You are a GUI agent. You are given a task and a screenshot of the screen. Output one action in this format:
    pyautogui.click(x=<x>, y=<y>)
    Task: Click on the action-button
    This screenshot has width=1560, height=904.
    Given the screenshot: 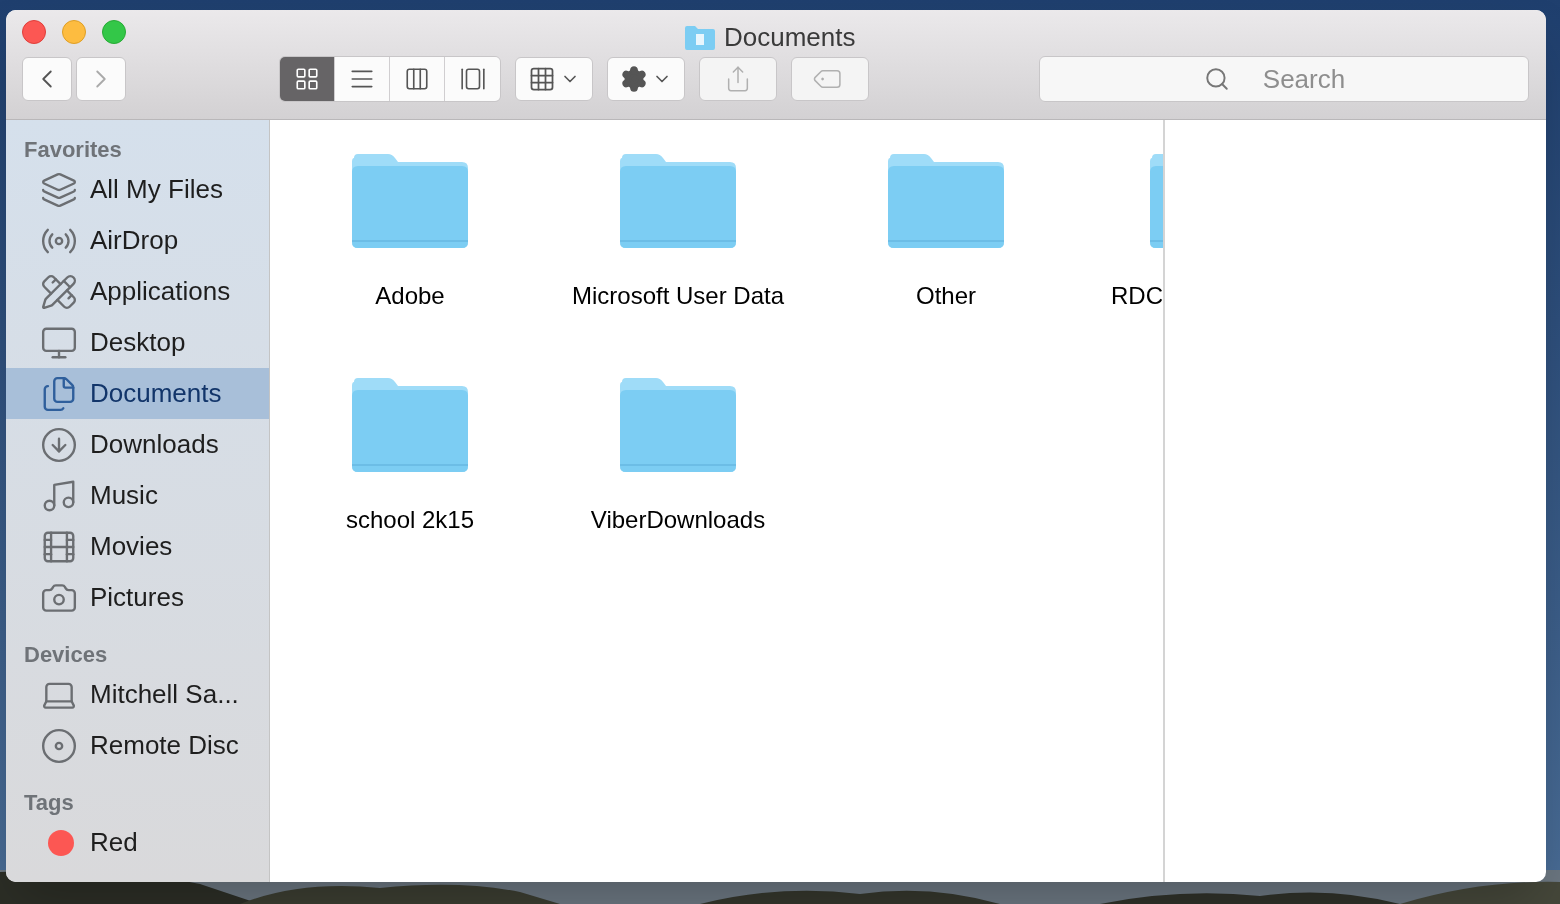 What is the action you would take?
    pyautogui.click(x=646, y=79)
    